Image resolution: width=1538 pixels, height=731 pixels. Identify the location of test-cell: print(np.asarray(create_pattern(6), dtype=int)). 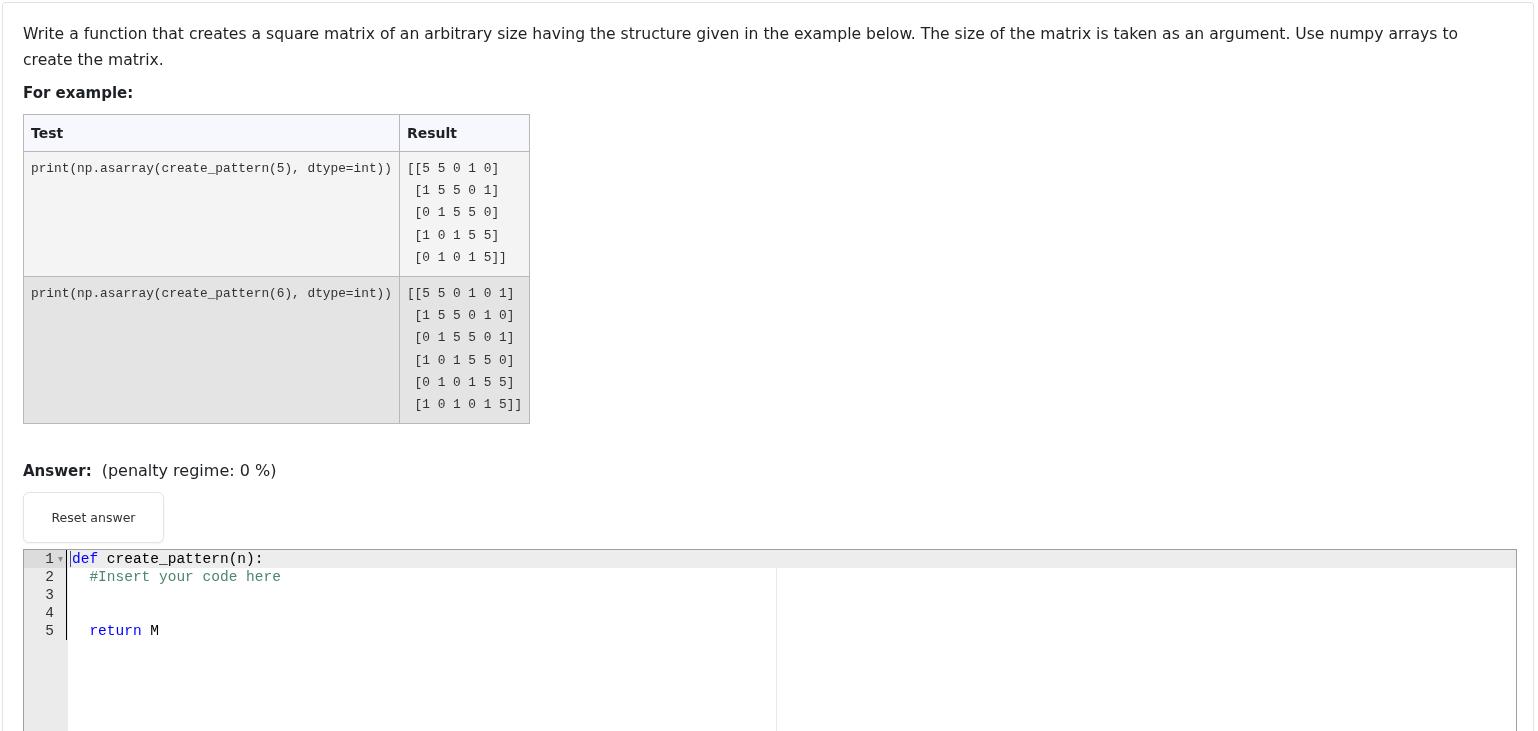
(211, 350).